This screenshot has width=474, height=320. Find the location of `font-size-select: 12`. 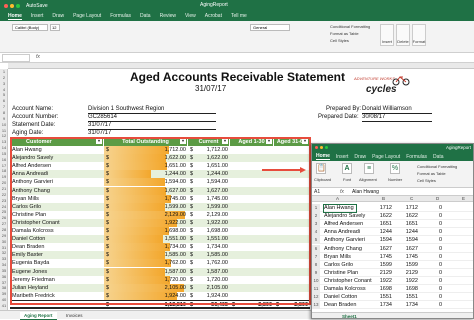

font-size-select: 12 is located at coordinates (55, 27).